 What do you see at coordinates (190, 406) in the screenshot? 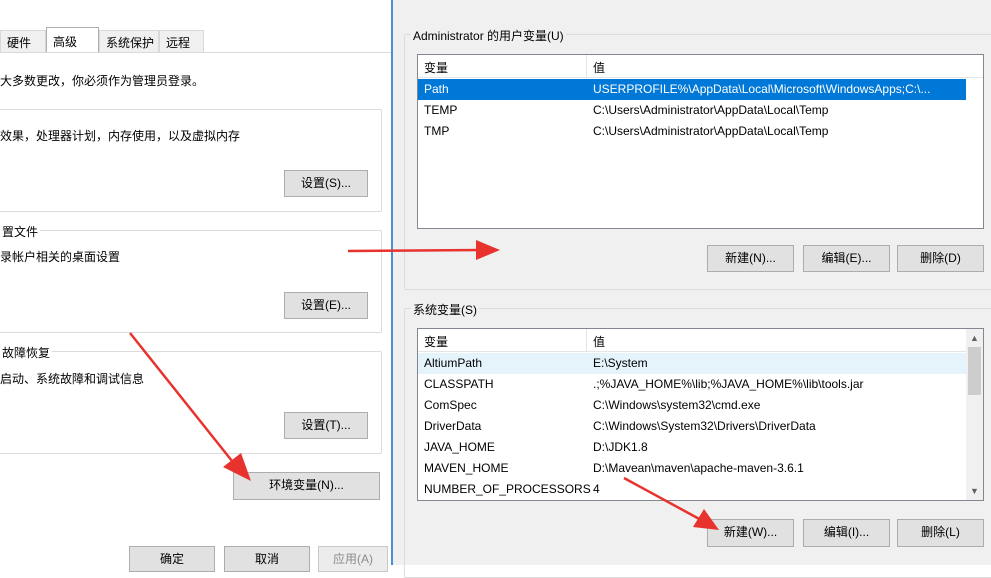
I see `arrow-to-env-button` at bounding box center [190, 406].